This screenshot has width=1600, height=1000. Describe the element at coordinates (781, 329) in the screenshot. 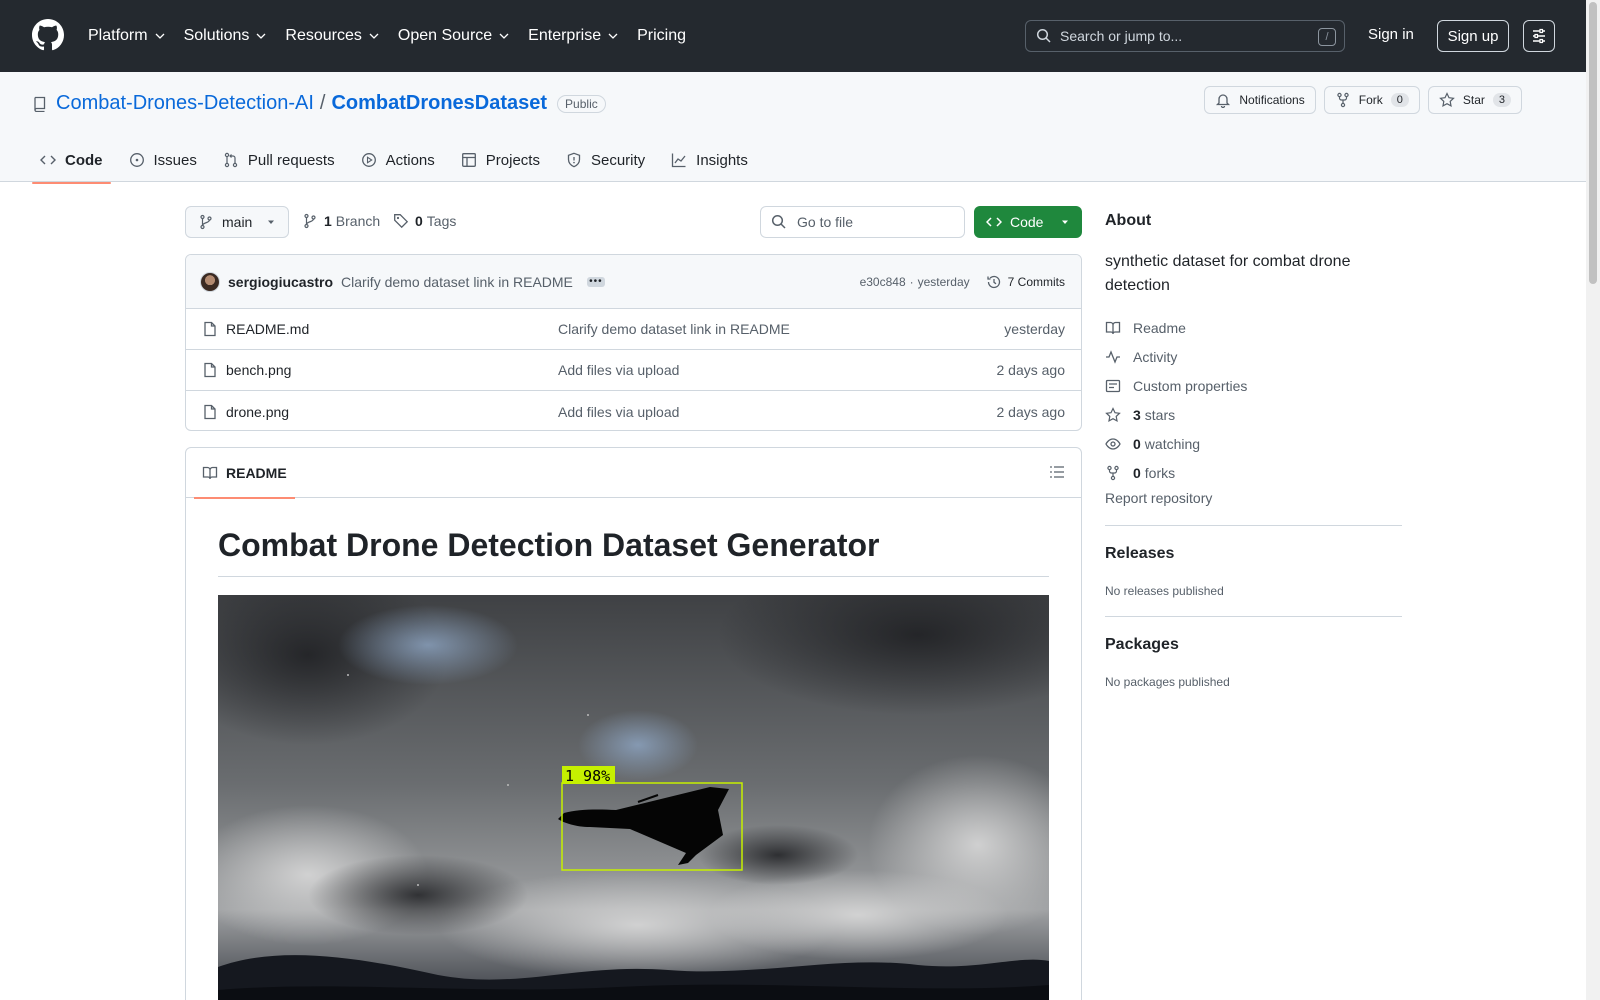

I see `file-commit-link: Clarify demo dataset link in README` at that location.